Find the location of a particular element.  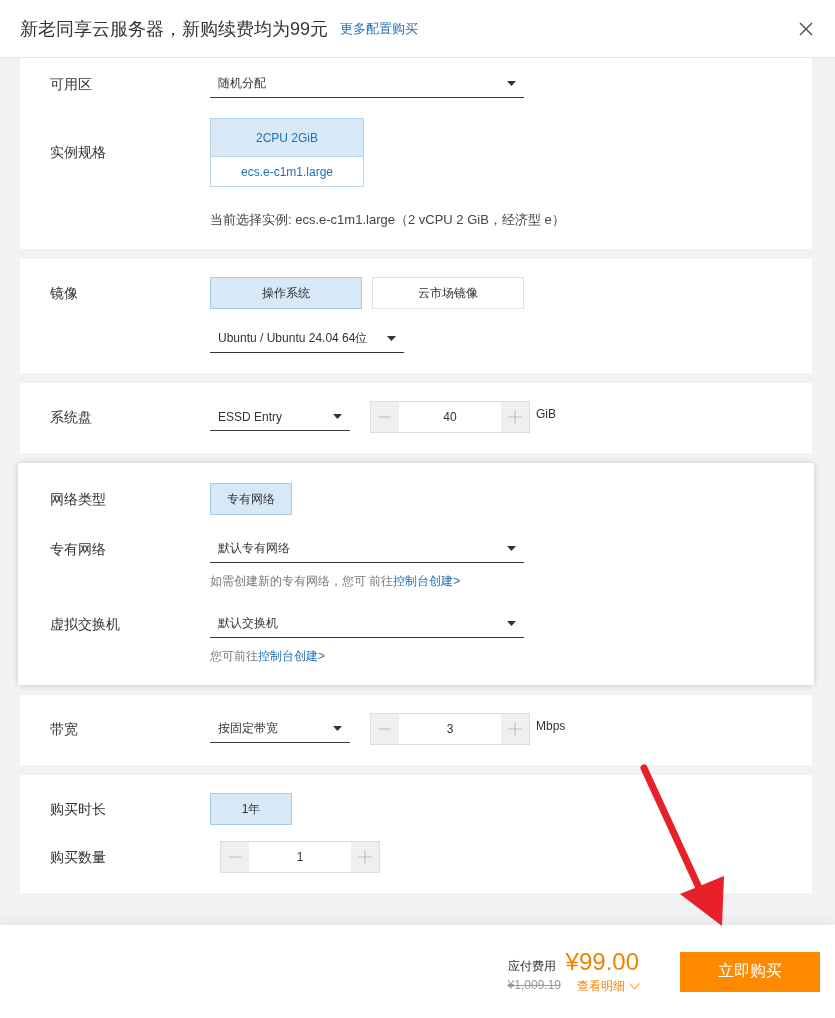

hint-text: 如需创建新的专有网络，您可 前往控制台创建> is located at coordinates (335, 581).